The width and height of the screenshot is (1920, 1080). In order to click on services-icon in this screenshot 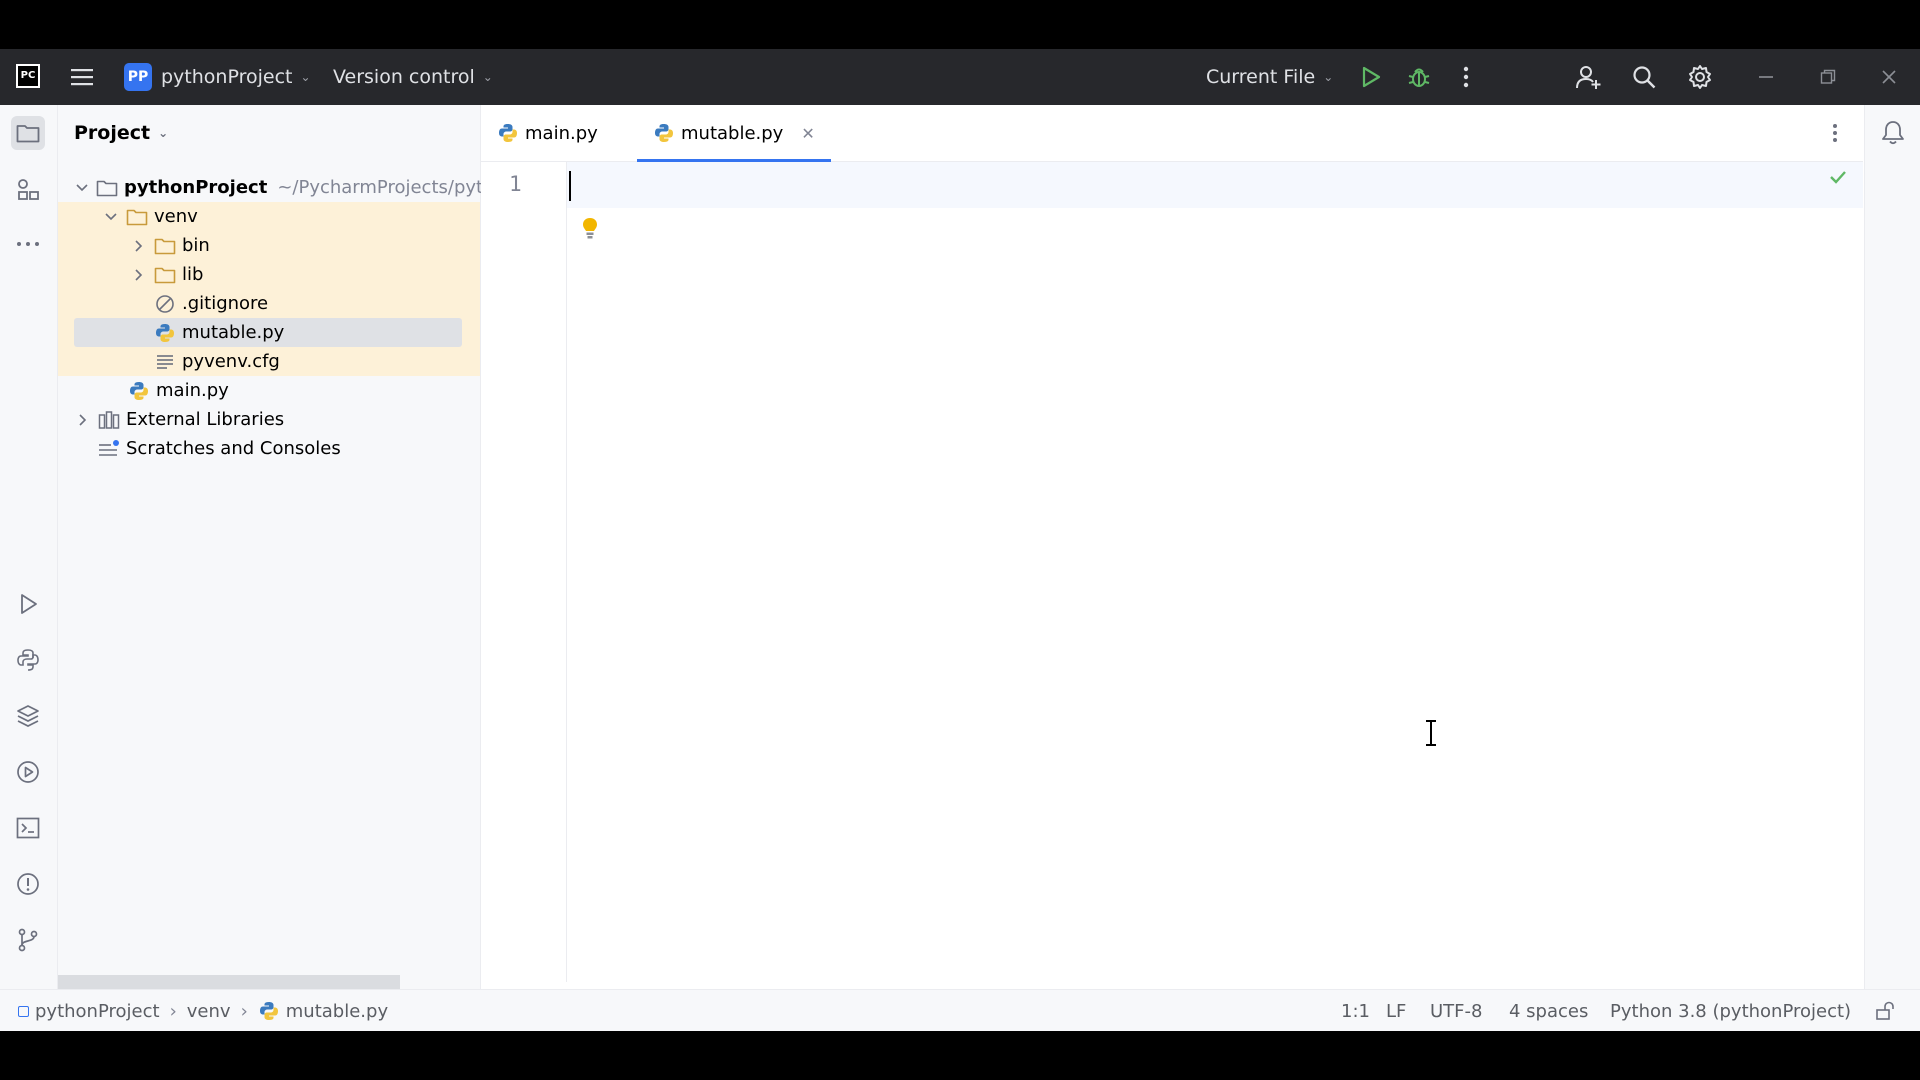, I will do `click(28, 772)`.